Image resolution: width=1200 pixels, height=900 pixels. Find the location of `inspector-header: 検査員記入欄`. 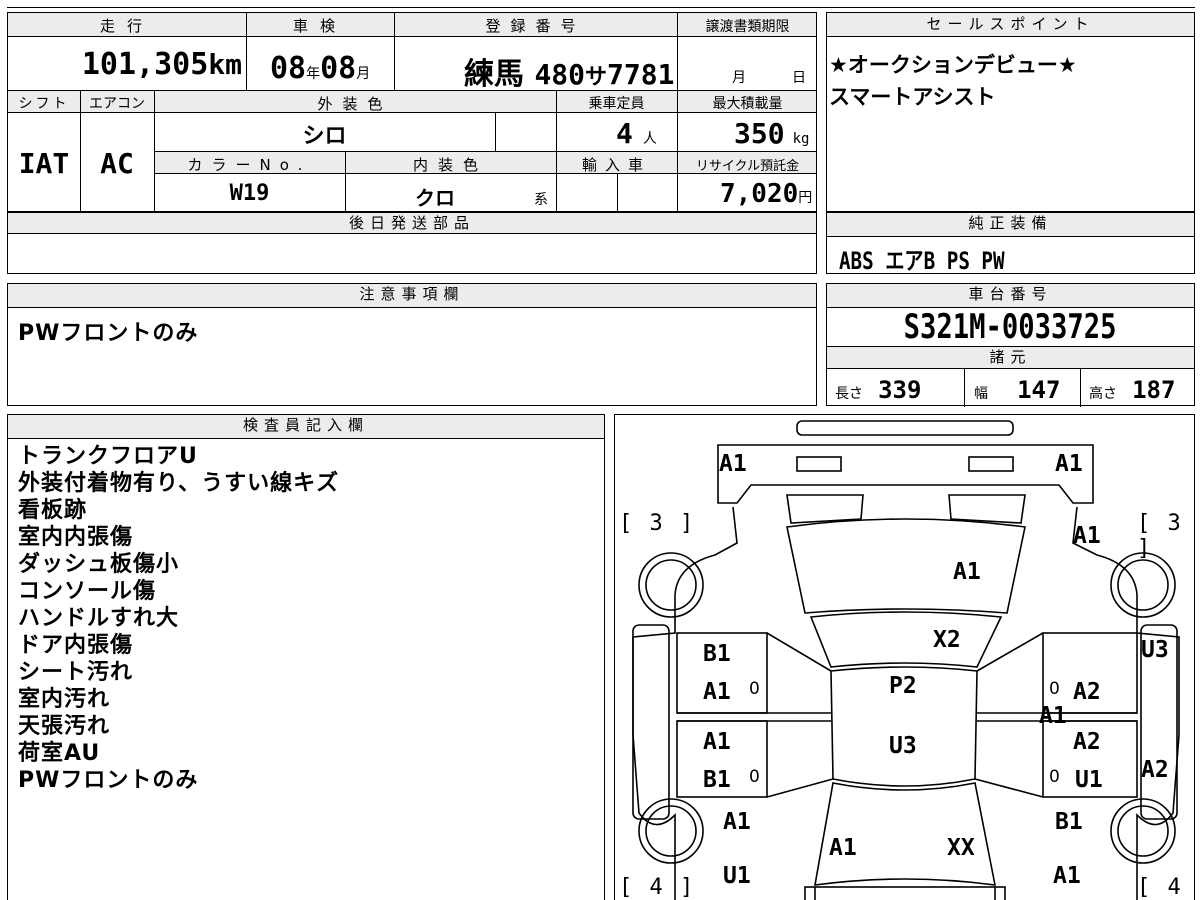

inspector-header: 検査員記入欄 is located at coordinates (306, 427).